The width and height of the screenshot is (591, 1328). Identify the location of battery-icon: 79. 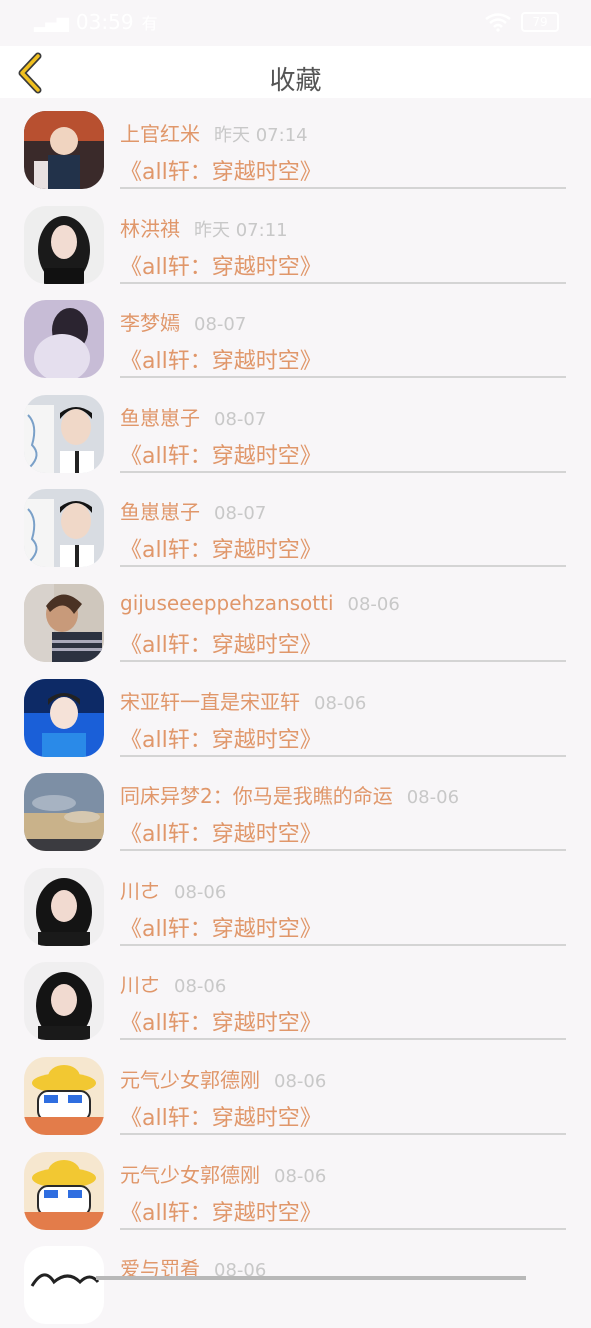
(540, 22).